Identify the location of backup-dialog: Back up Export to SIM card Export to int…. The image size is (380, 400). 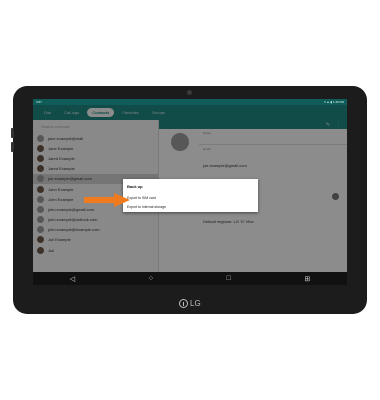
(190, 195).